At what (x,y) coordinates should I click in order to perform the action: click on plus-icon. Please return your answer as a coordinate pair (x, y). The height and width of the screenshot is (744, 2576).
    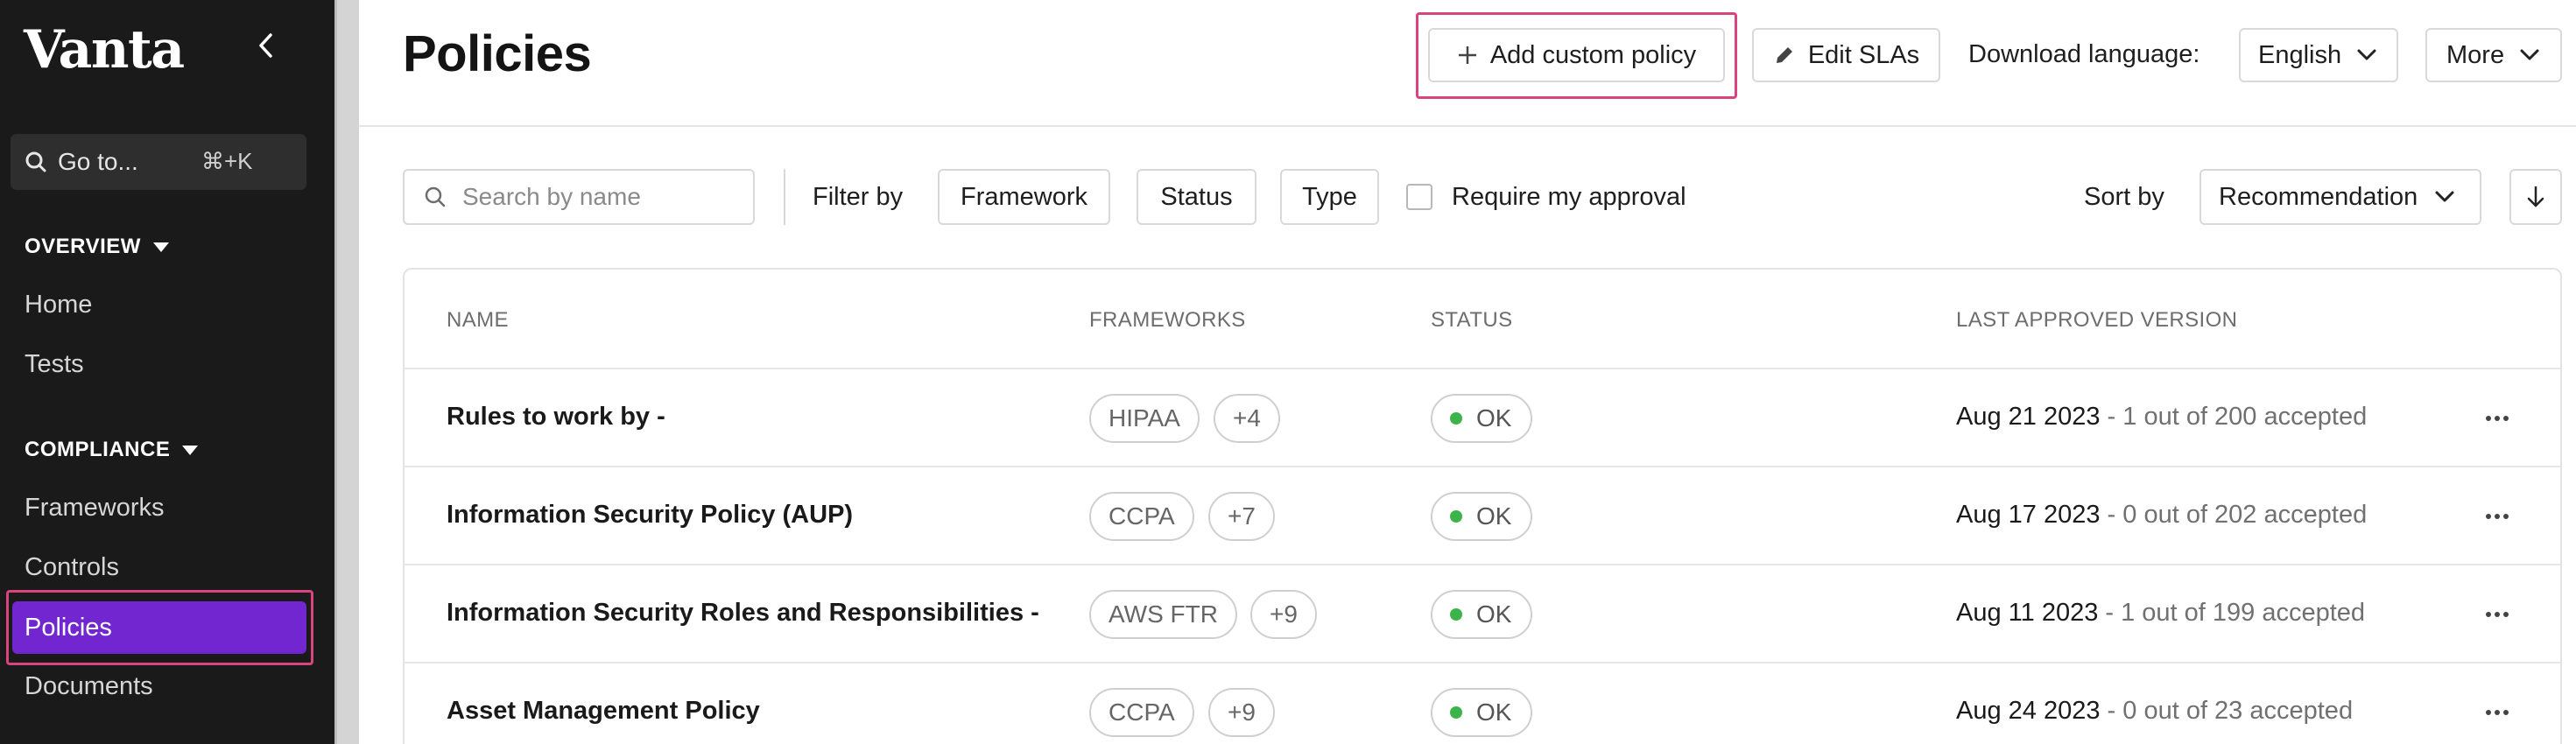
    Looking at the image, I should click on (1467, 55).